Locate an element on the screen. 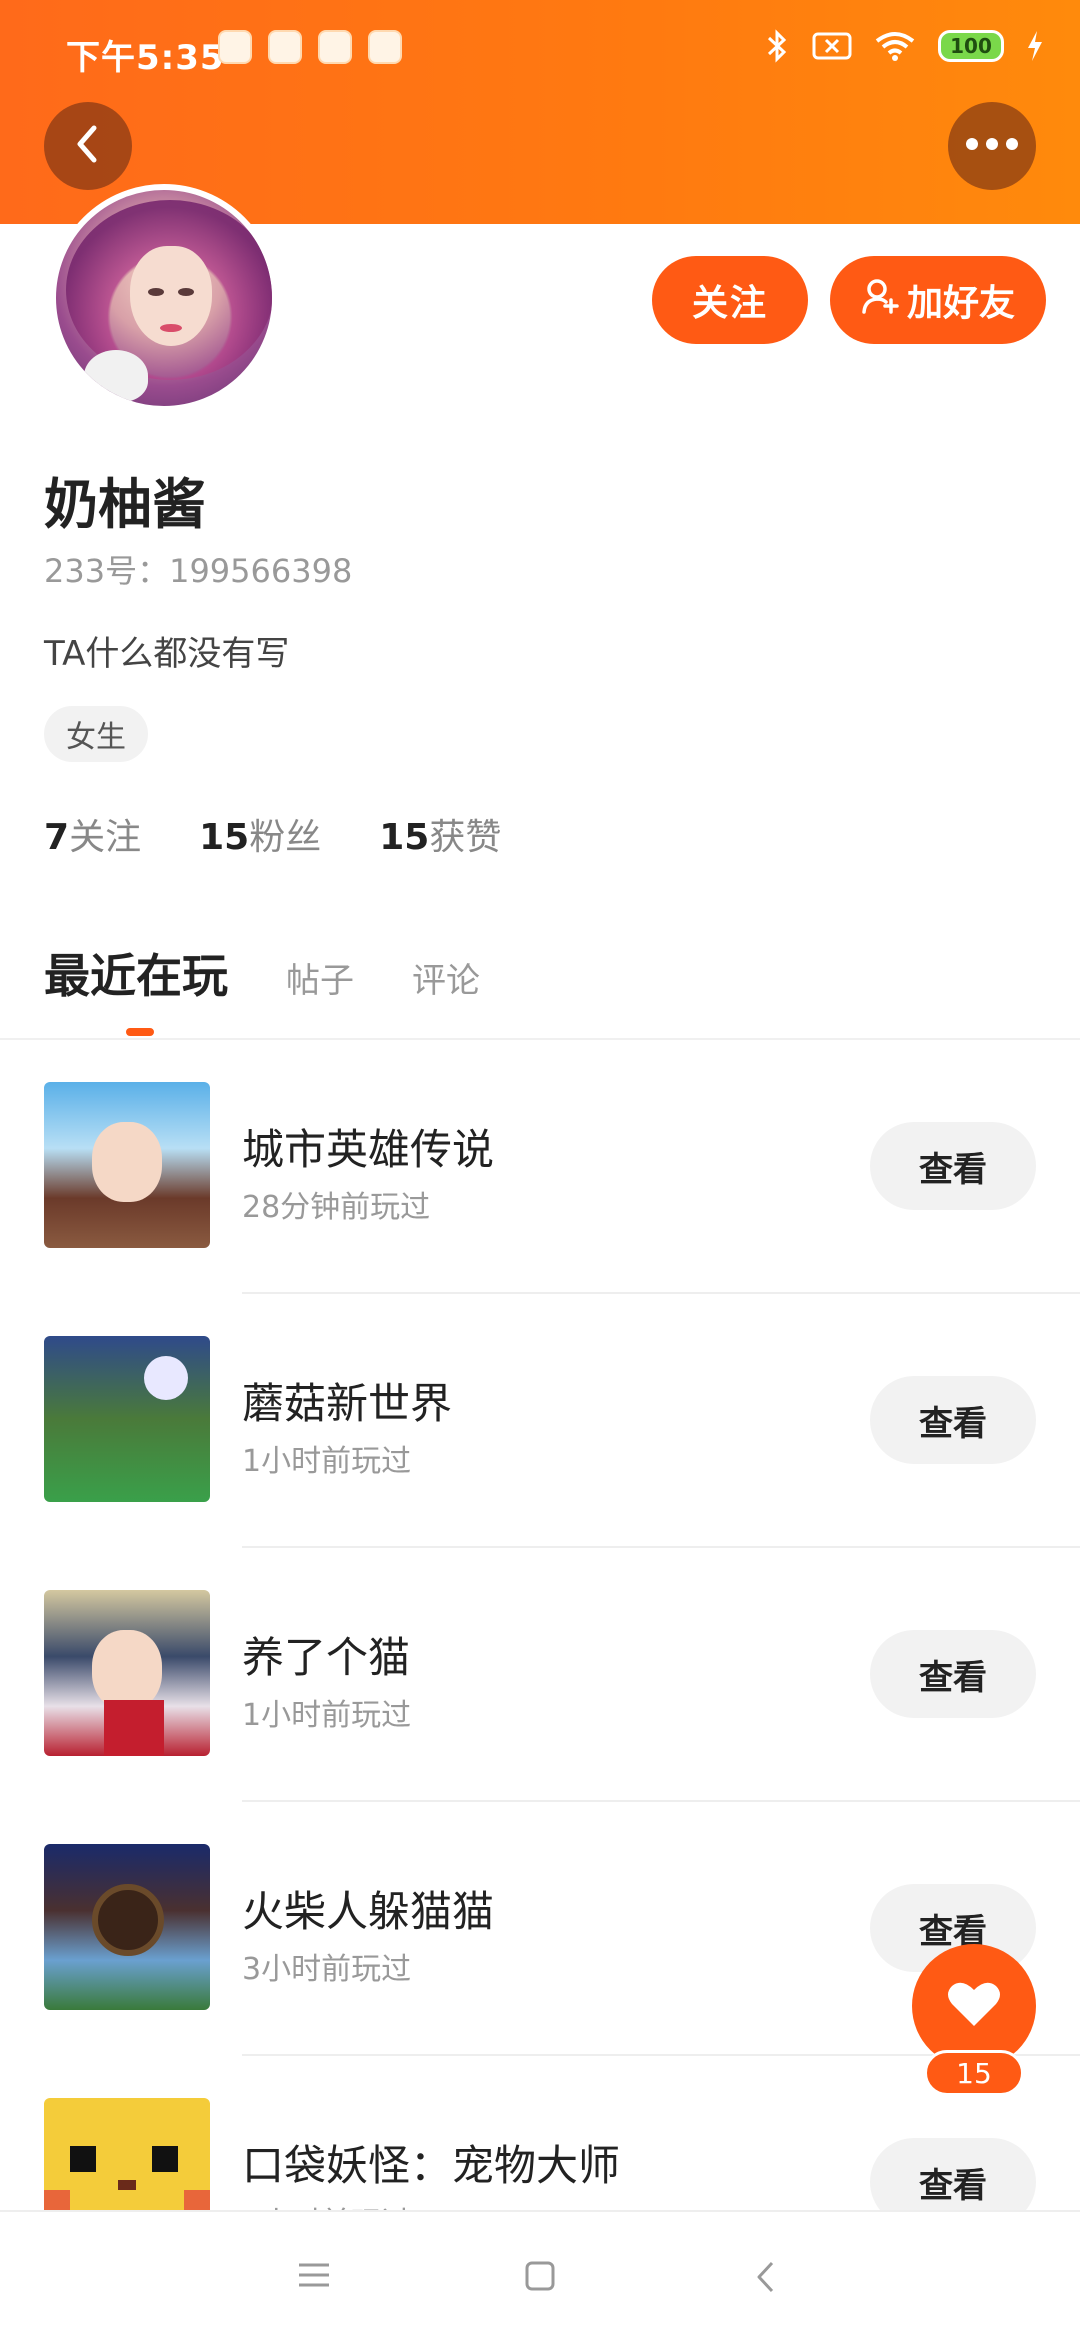 Image resolution: width=1080 pixels, height=2340 pixels. list-item: 城市英雄传说 28分钟前玩过 查看 is located at coordinates (540, 1167).